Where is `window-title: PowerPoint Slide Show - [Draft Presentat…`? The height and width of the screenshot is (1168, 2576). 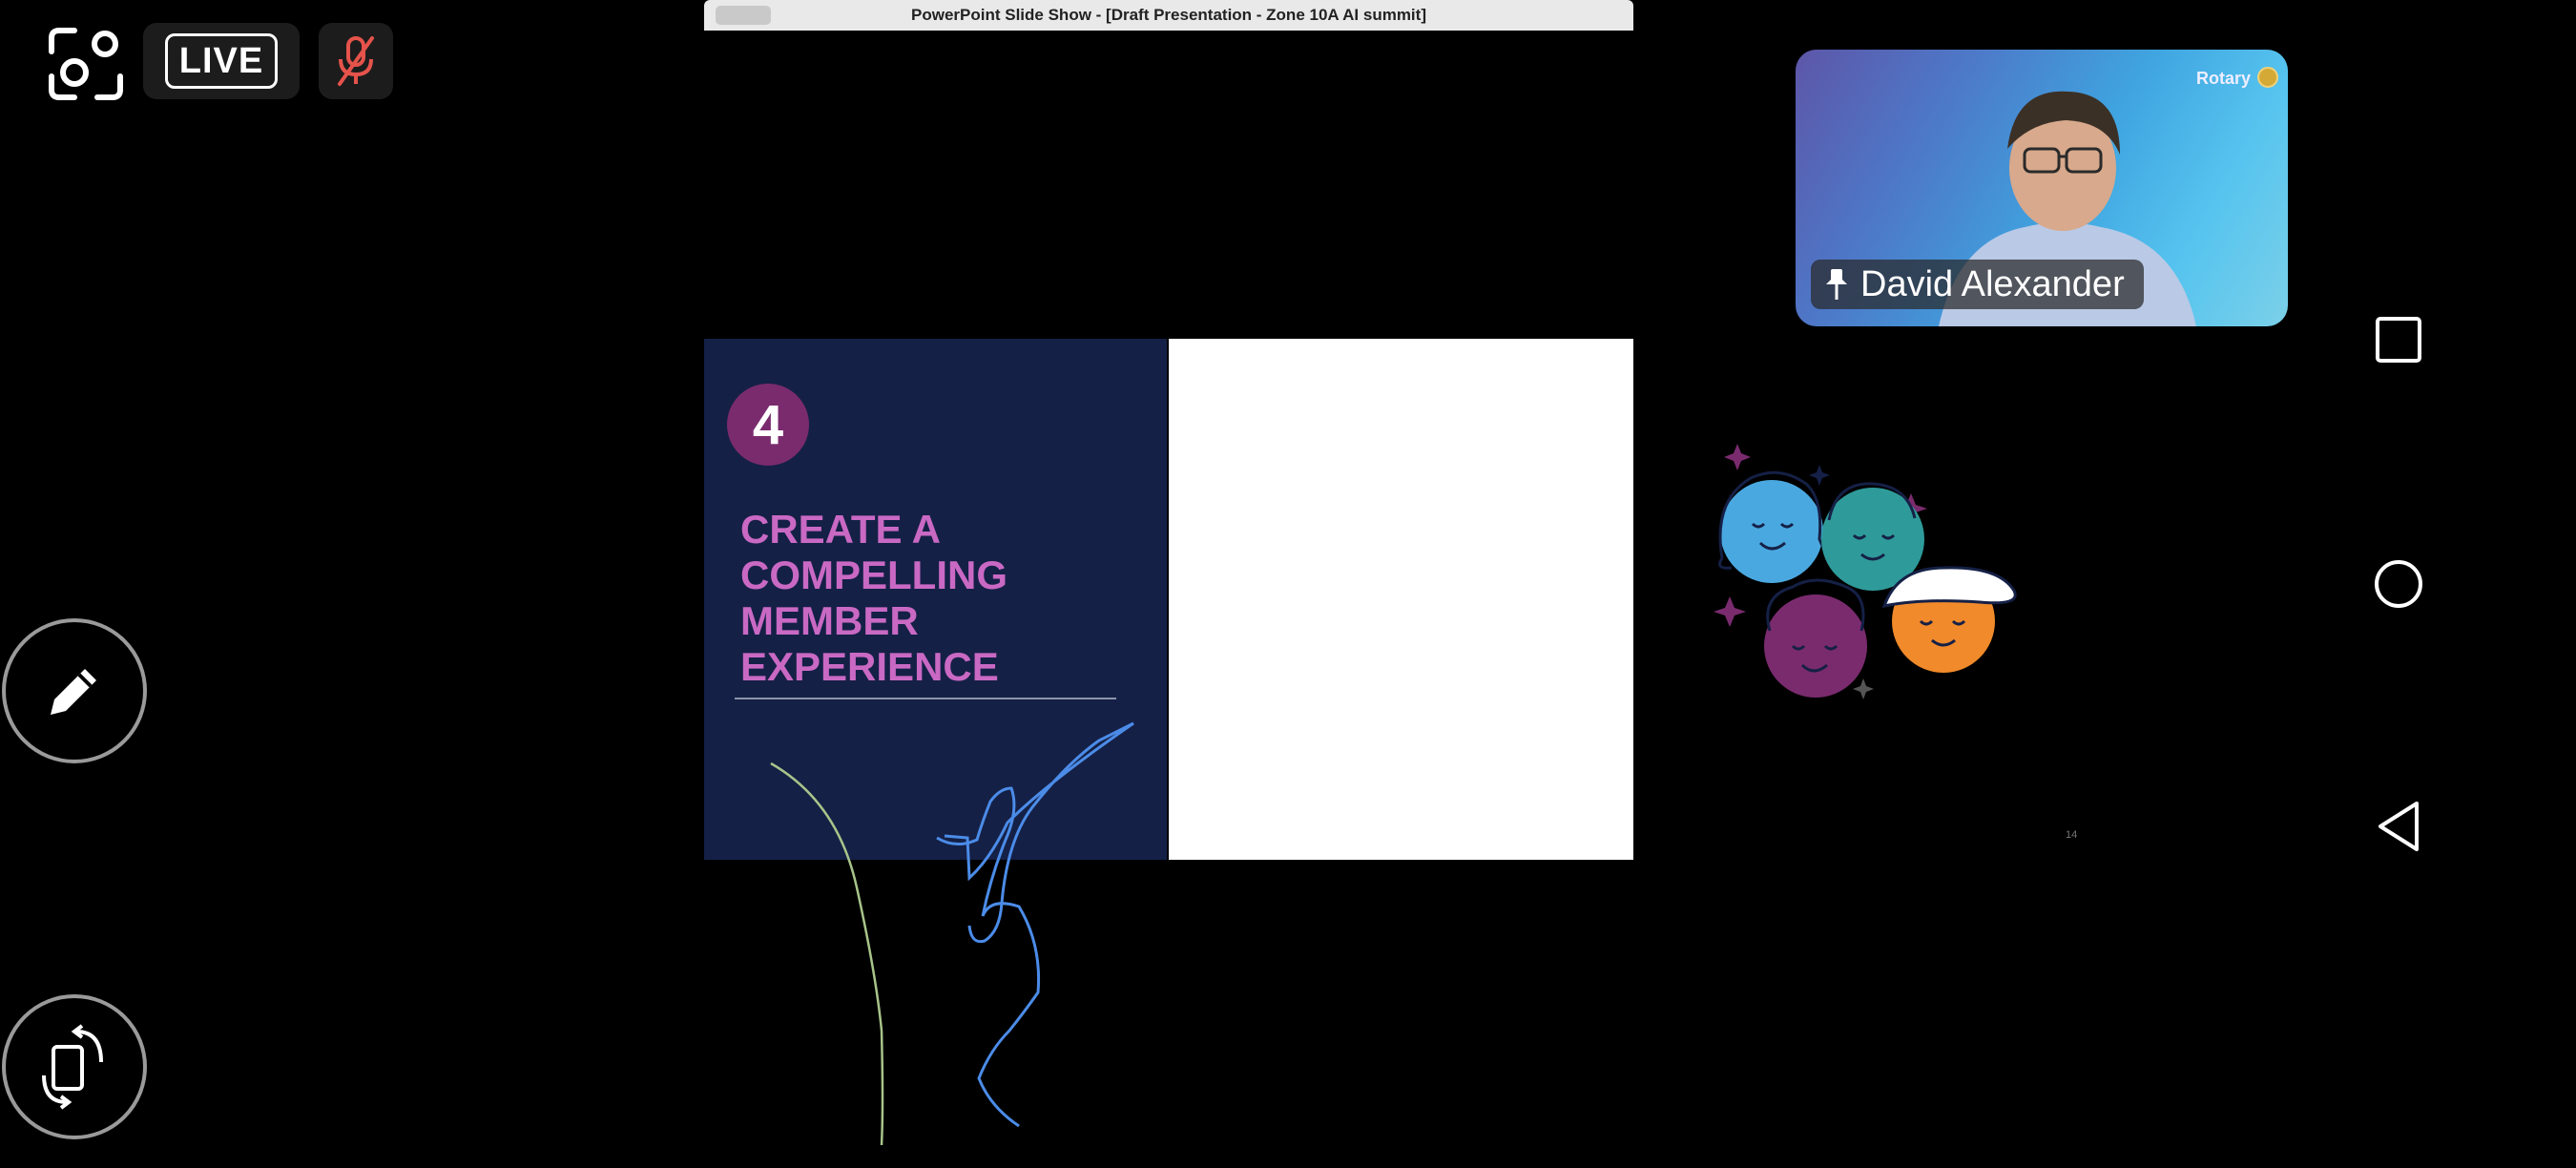 window-title: PowerPoint Slide Show - [Draft Presentat… is located at coordinates (1168, 15).